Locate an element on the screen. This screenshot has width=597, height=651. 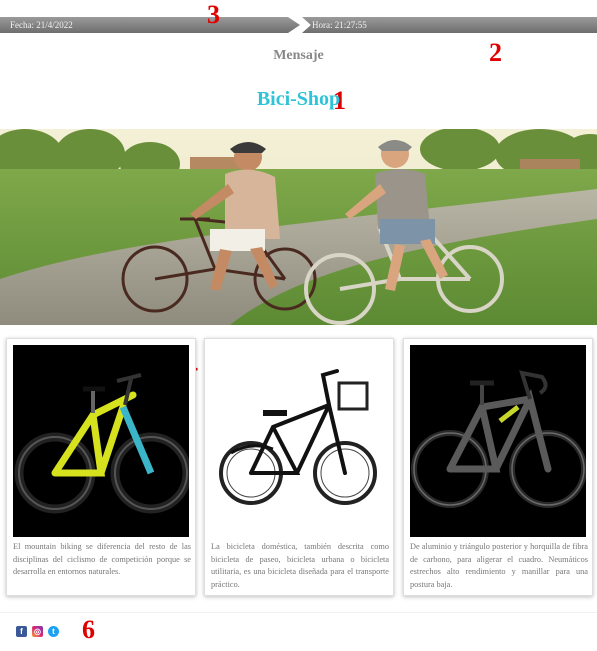
instagram-icon: ◎ is located at coordinates (37, 631).